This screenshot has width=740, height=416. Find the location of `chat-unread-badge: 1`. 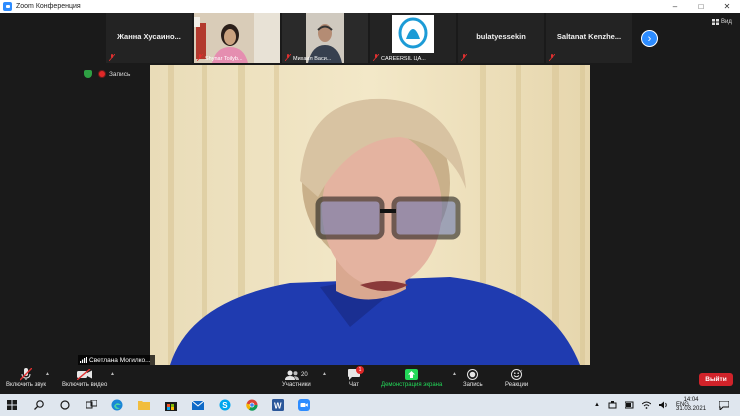

chat-unread-badge: 1 is located at coordinates (360, 370).